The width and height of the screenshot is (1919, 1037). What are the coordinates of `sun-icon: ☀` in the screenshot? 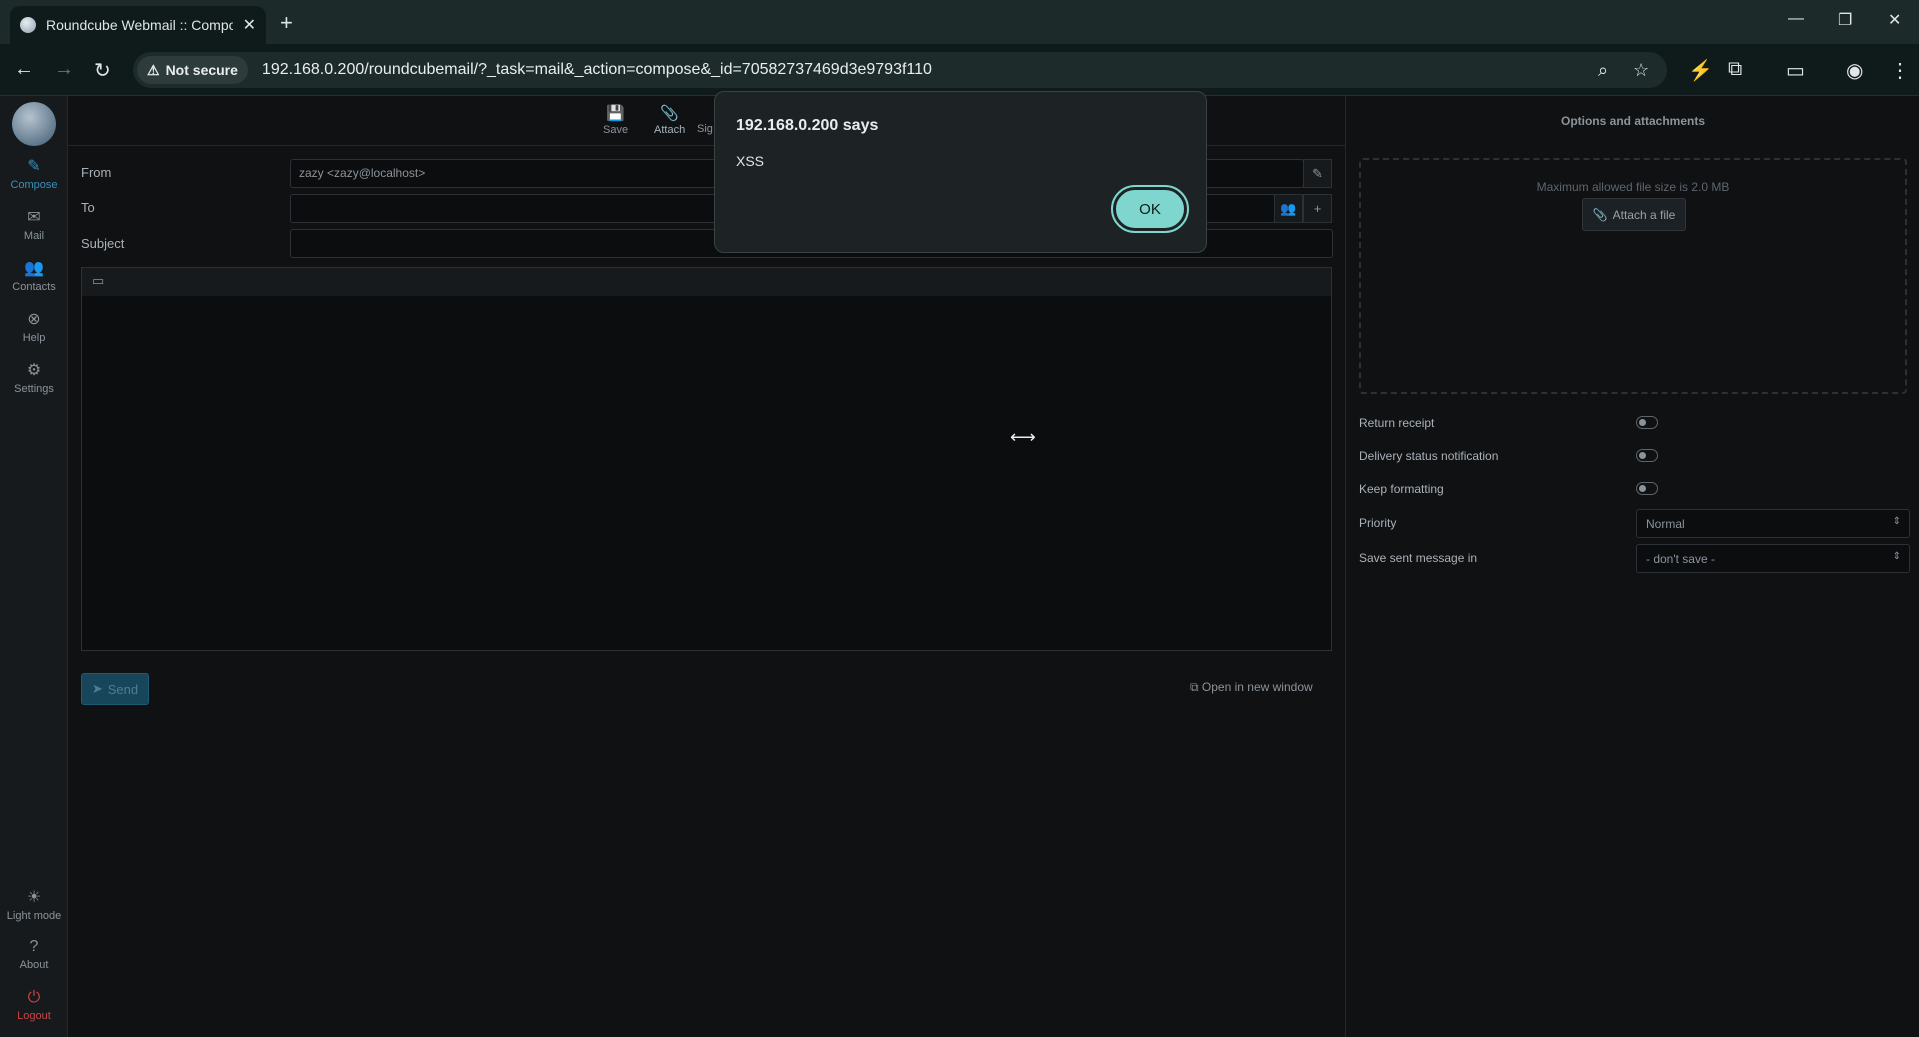 It's located at (34, 897).